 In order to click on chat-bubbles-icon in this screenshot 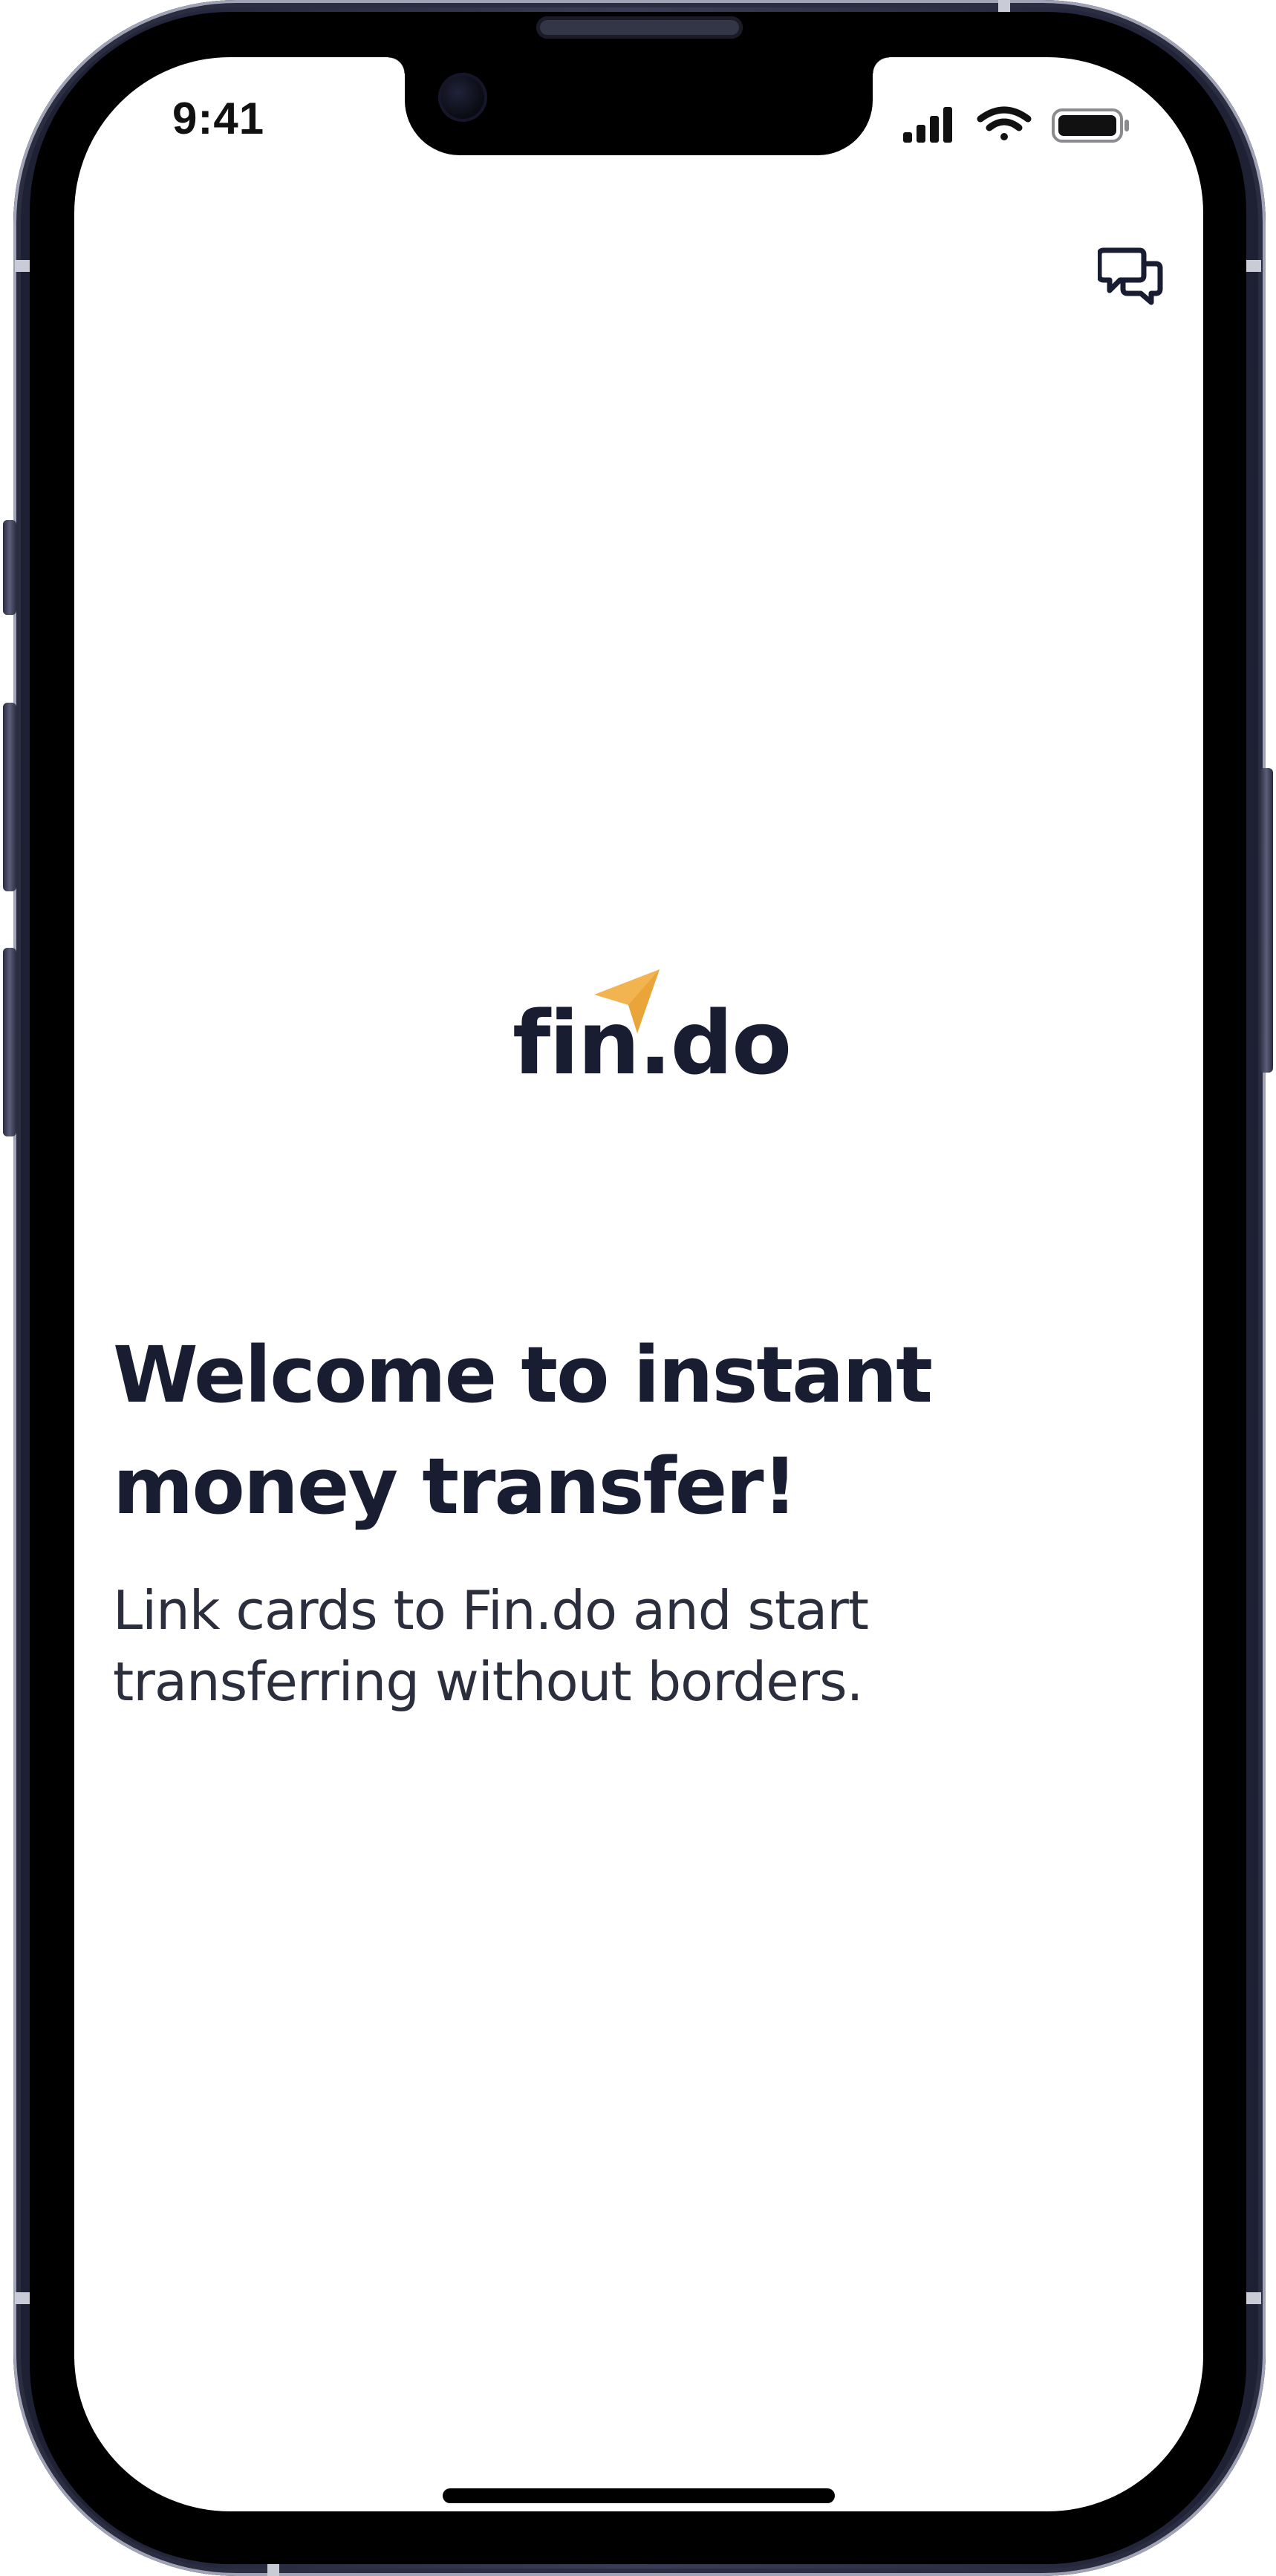, I will do `click(1130, 276)`.